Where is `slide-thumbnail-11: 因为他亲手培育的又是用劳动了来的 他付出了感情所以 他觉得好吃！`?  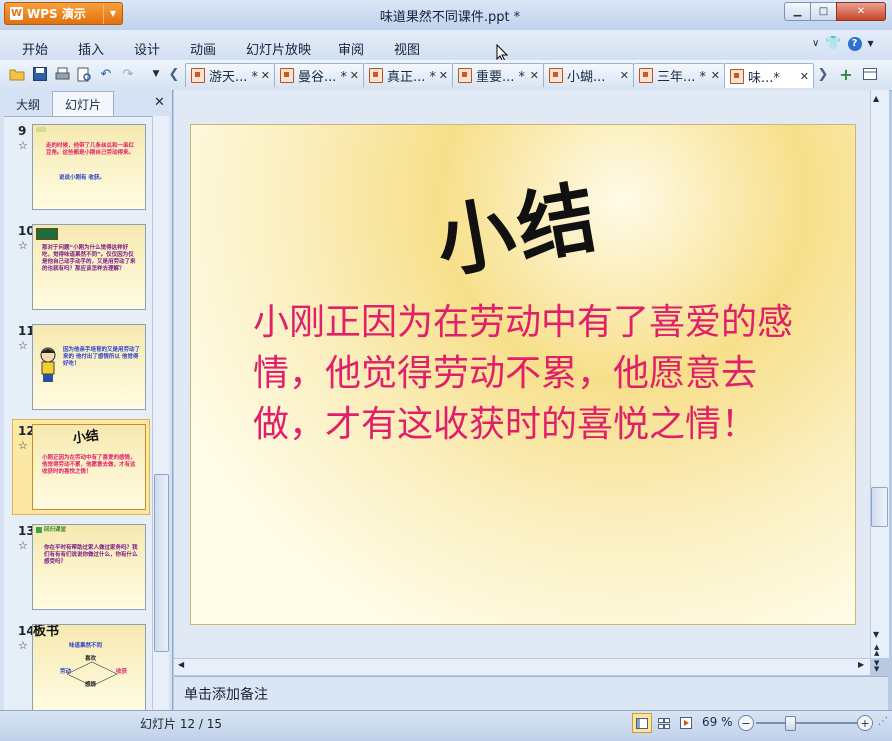
slide-thumbnail-11: 因为他亲手培育的又是用劳动了来的 他付出了感情所以 他觉得好吃！ is located at coordinates (89, 367).